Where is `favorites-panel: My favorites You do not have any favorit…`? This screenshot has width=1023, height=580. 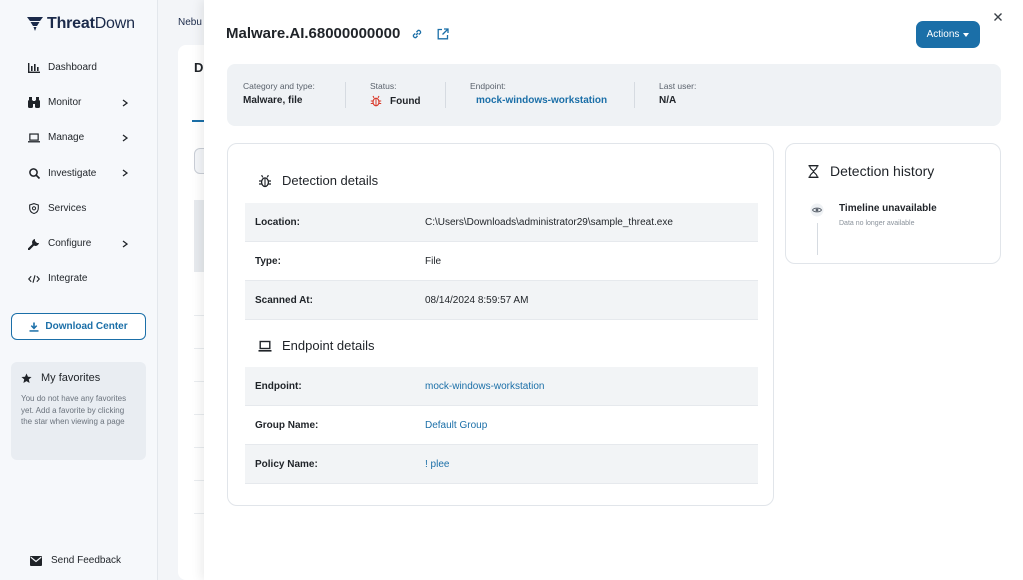 favorites-panel: My favorites You do not have any favorit… is located at coordinates (78, 411).